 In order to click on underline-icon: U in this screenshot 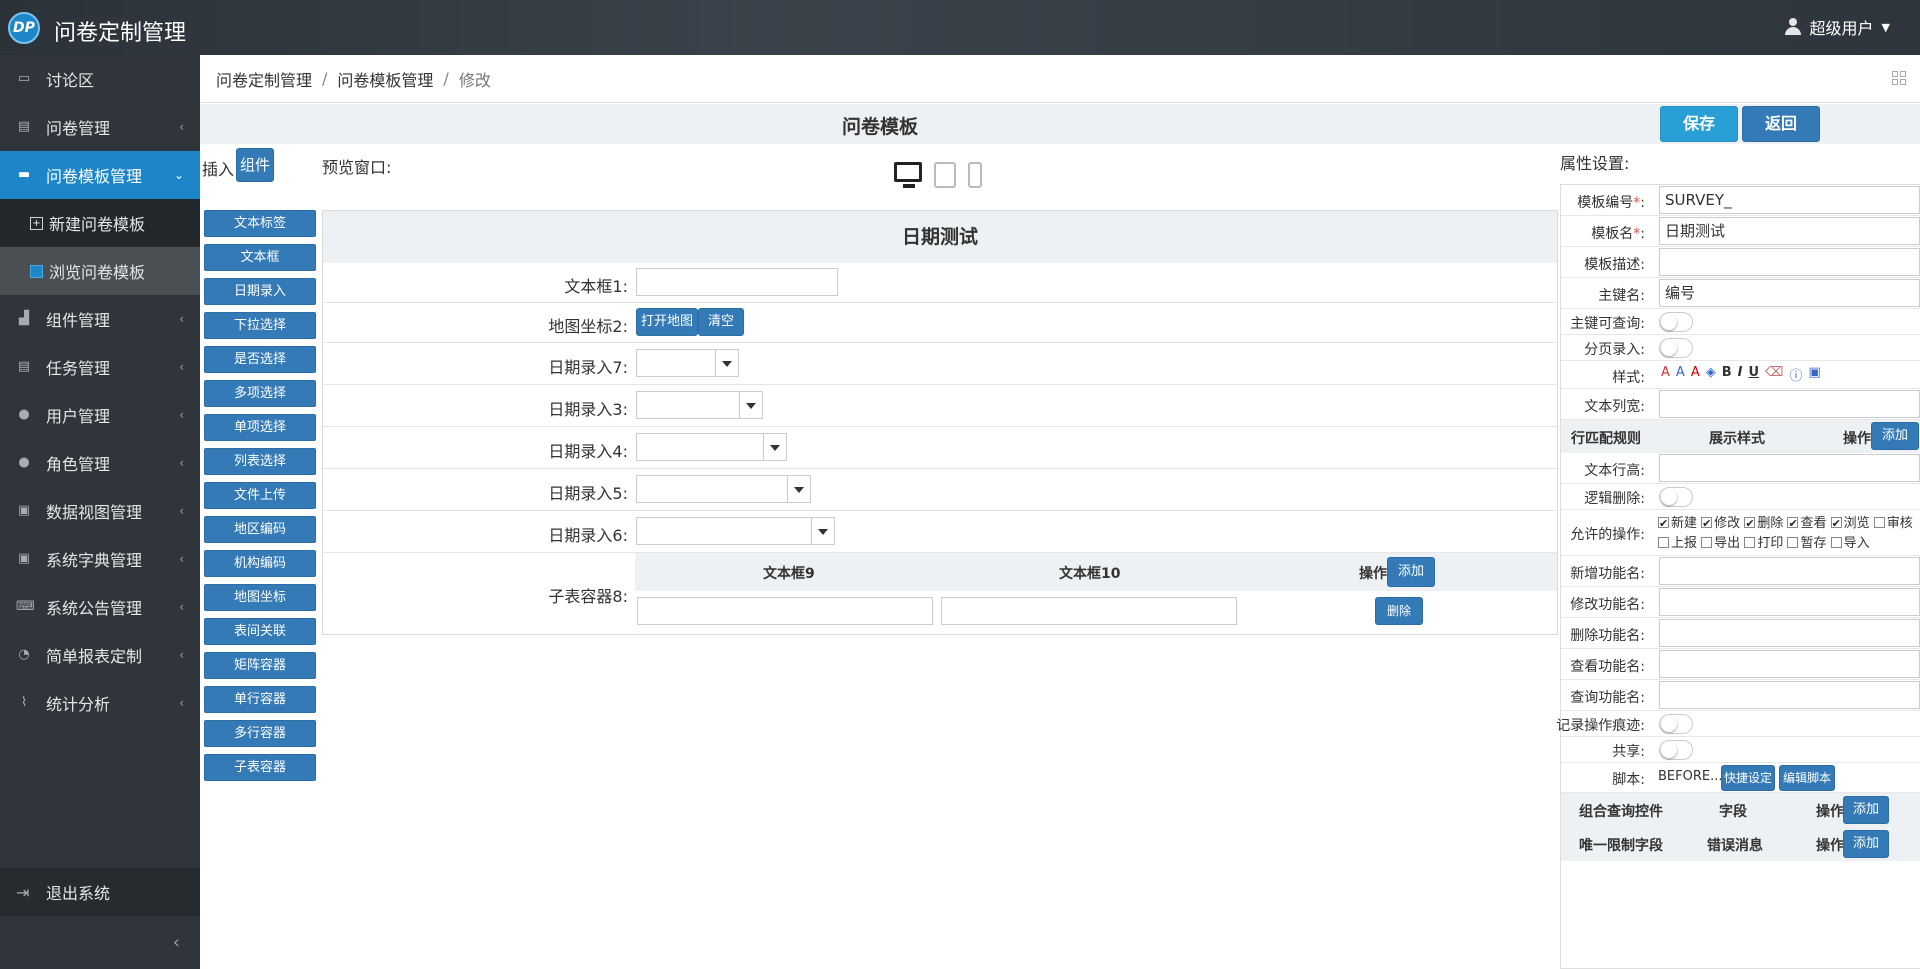, I will do `click(1753, 374)`.